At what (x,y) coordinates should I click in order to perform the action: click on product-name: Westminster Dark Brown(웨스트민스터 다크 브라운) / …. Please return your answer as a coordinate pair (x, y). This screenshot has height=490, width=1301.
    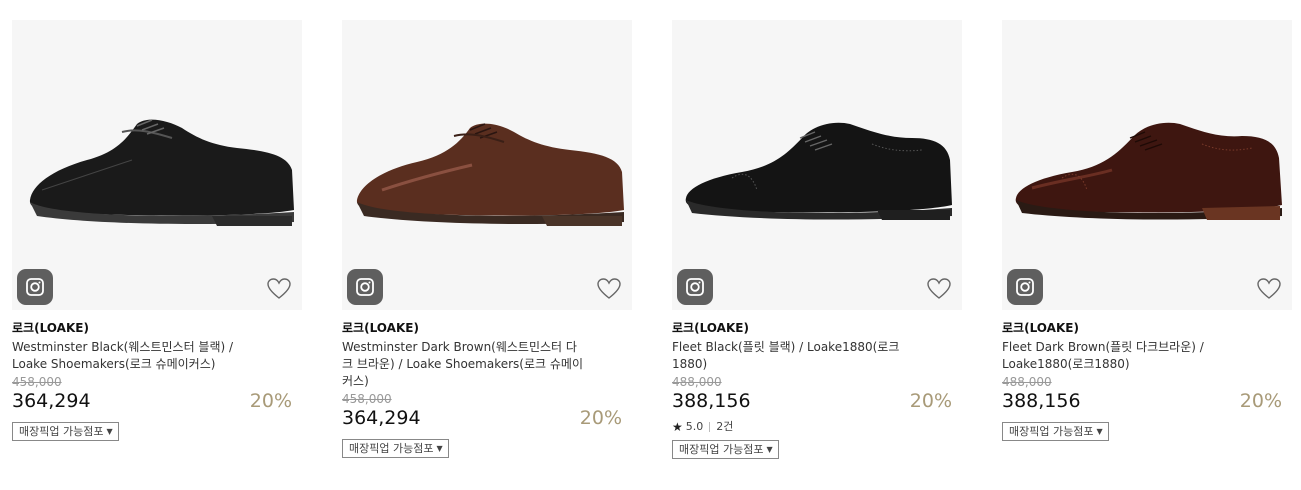
    Looking at the image, I should click on (464, 364).